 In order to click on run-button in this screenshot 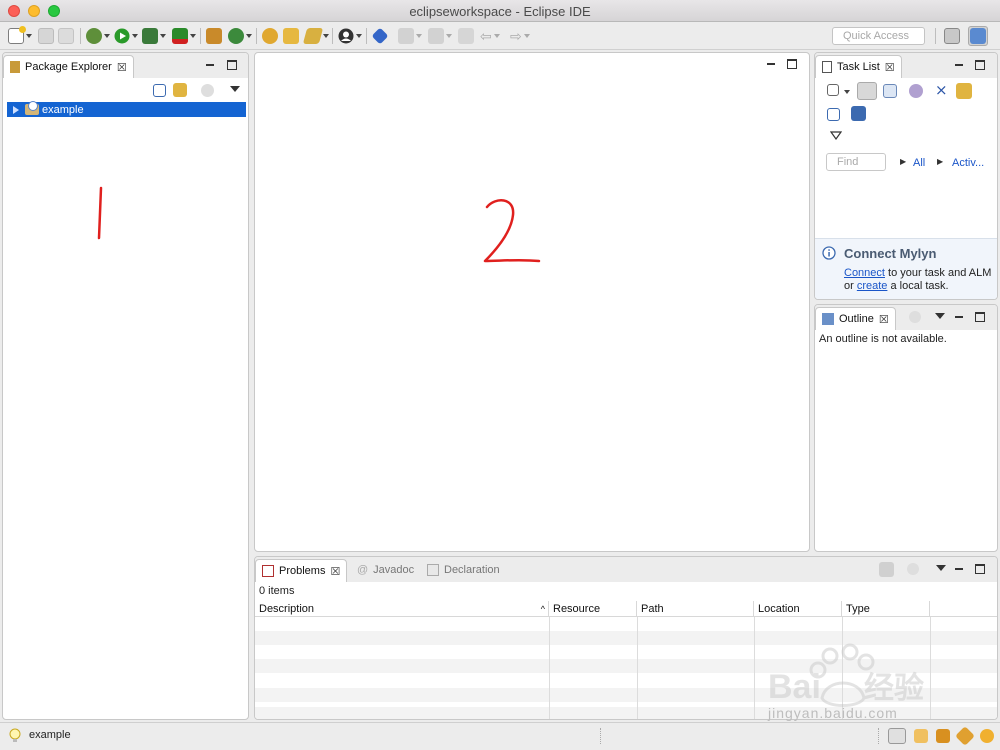, I will do `click(126, 36)`.